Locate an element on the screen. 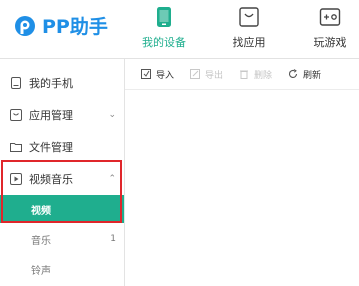 This screenshot has height=286, width=359. tab-play-games: 玩游戏 is located at coordinates (328, 27).